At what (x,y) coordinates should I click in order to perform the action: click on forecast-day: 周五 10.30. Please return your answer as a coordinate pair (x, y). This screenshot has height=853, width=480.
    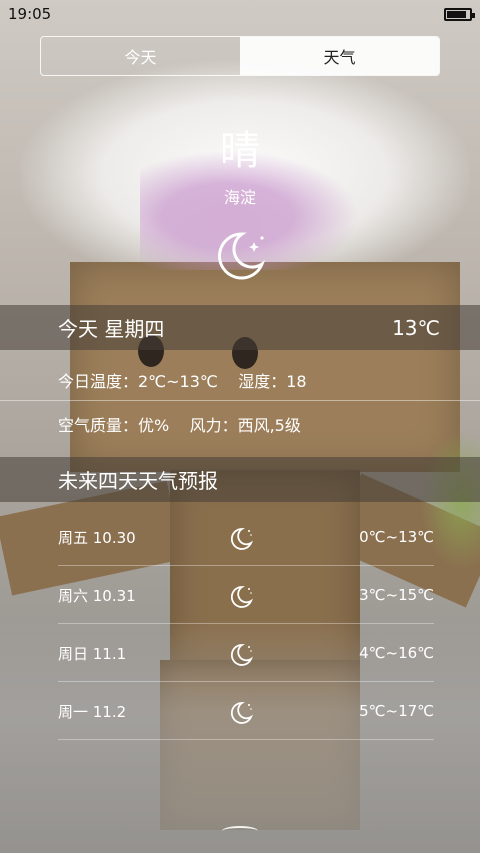
    Looking at the image, I should click on (97, 537).